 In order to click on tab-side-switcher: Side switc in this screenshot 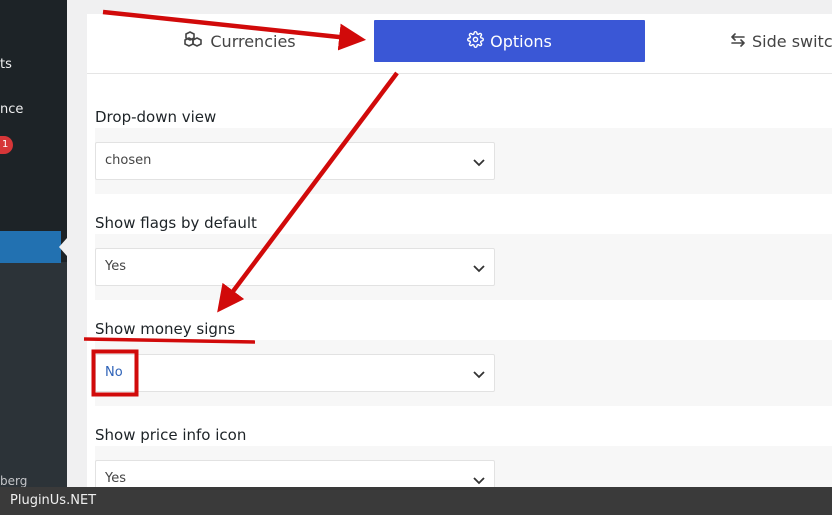, I will do `click(781, 41)`.